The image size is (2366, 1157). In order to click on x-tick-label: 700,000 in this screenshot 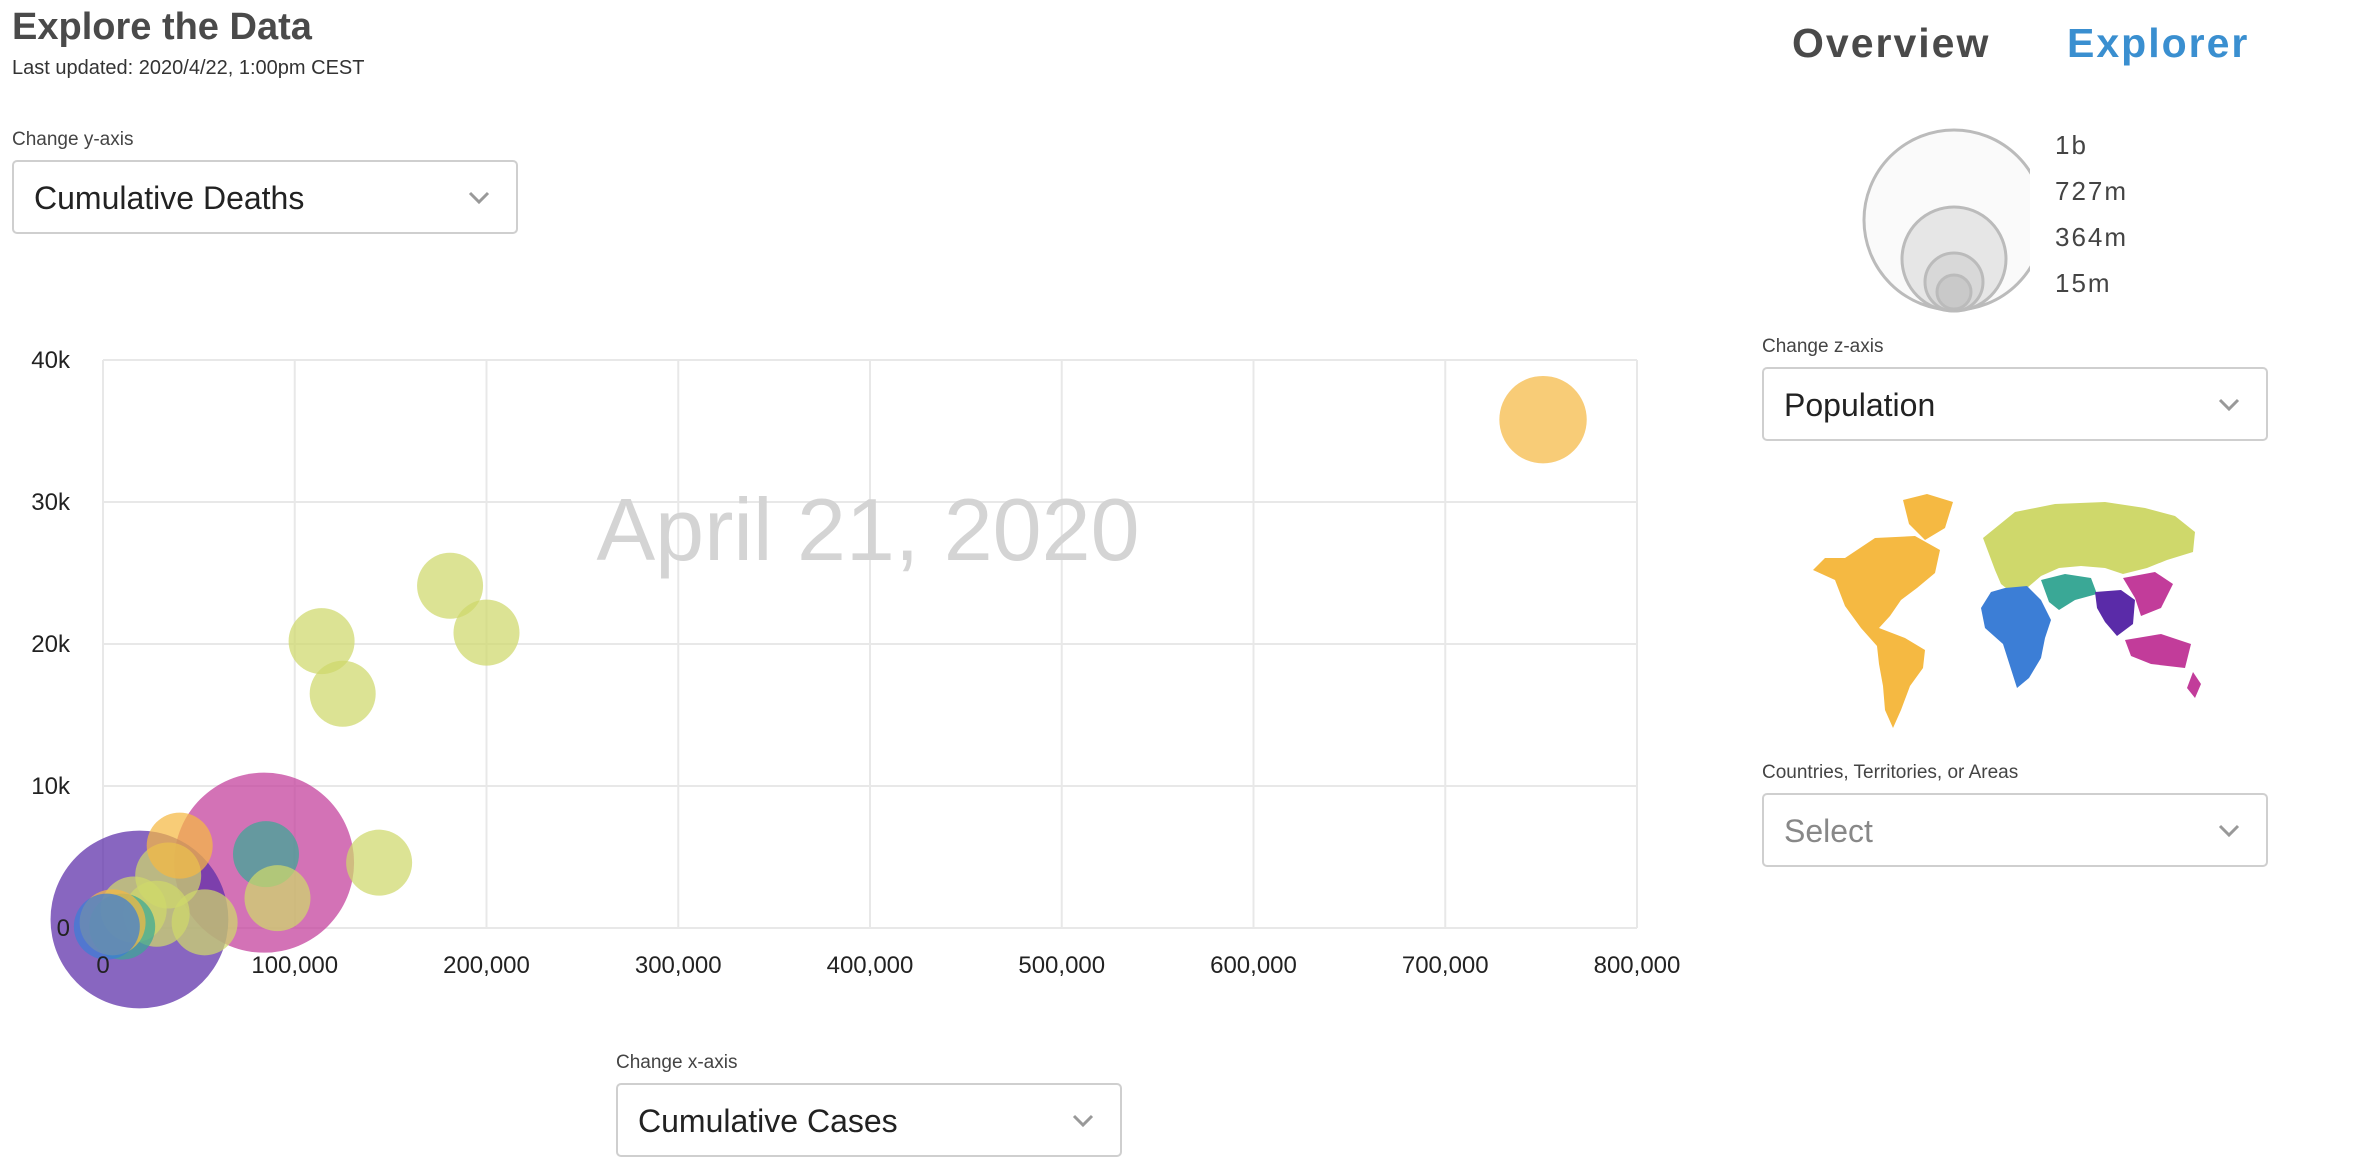, I will do `click(1445, 965)`.